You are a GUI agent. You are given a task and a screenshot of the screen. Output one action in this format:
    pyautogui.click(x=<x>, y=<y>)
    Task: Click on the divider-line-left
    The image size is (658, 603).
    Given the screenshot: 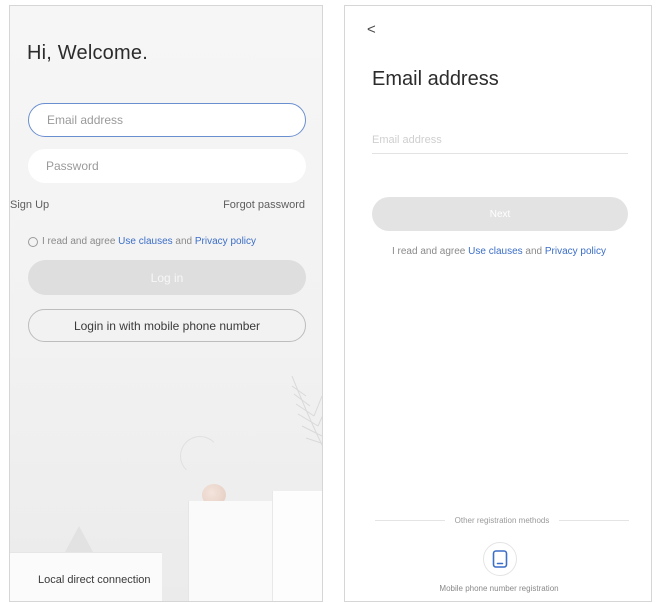 What is the action you would take?
    pyautogui.click(x=410, y=520)
    